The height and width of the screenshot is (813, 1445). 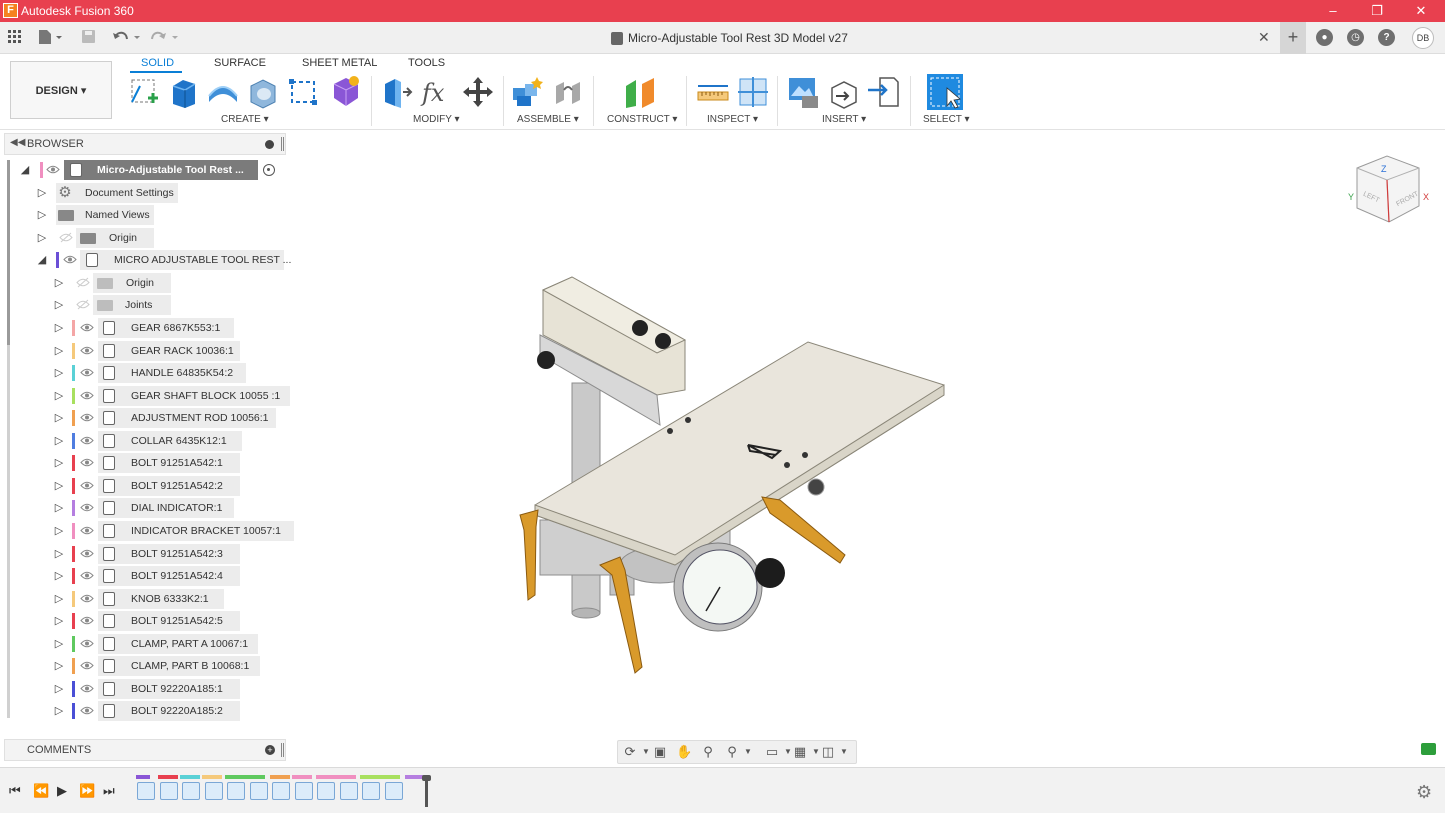 I want to click on browser-part-row: ▷ GEAR 6867K553:1, so click(x=150, y=328).